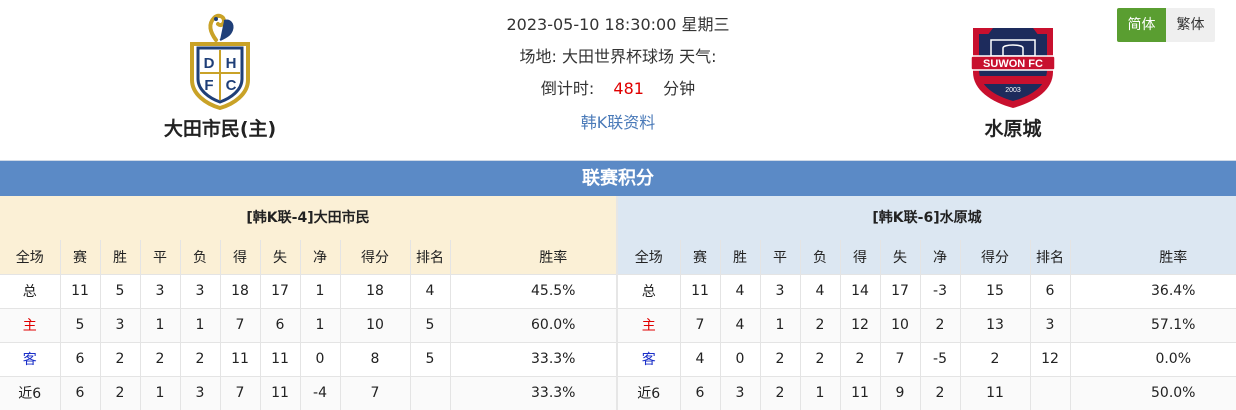 The image size is (1236, 410). I want to click on away-team-name: 水原城, so click(1013, 129).